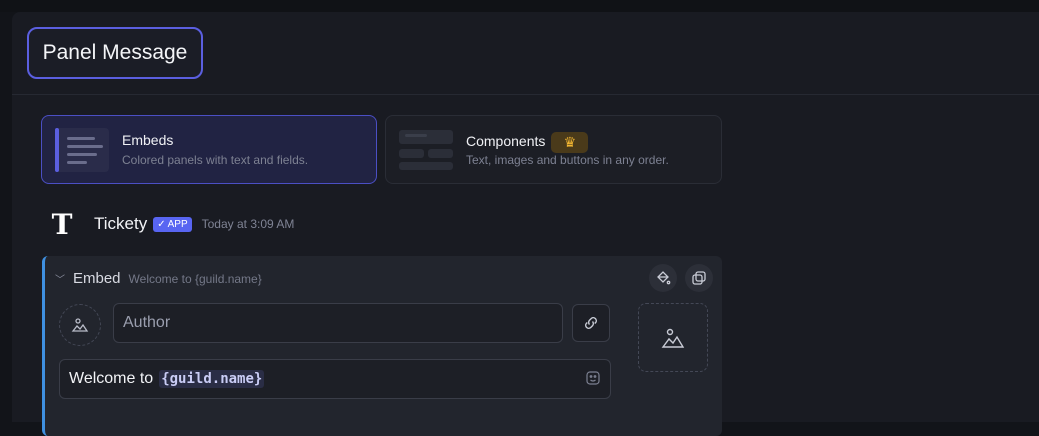  I want to click on embed-label: Embed, so click(97, 278).